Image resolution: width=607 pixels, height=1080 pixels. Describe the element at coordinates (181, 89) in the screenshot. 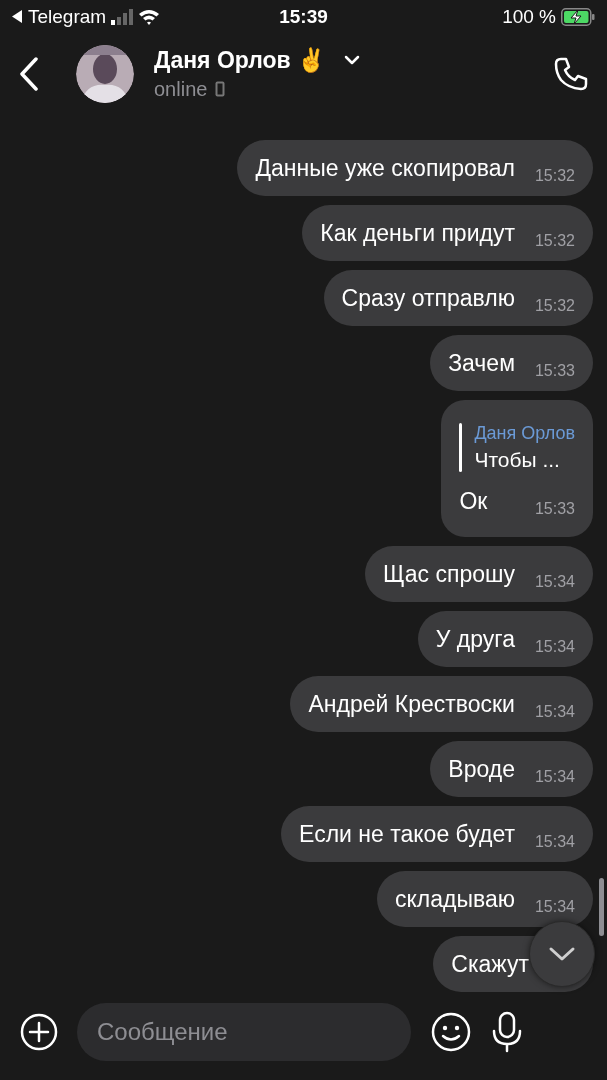

I see `contact-status: online` at that location.